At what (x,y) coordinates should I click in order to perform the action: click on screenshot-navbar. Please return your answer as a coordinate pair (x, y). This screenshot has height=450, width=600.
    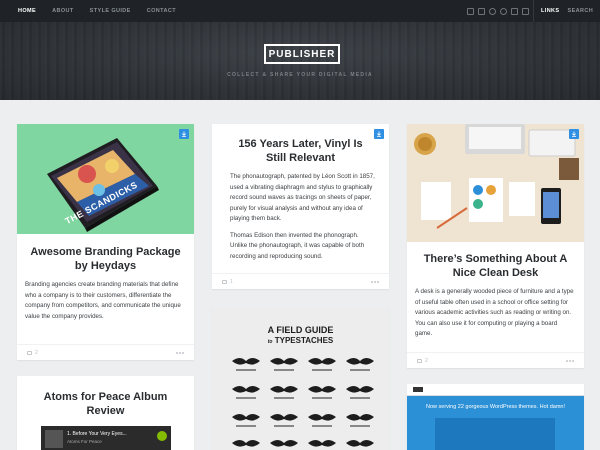
    Looking at the image, I should click on (495, 390).